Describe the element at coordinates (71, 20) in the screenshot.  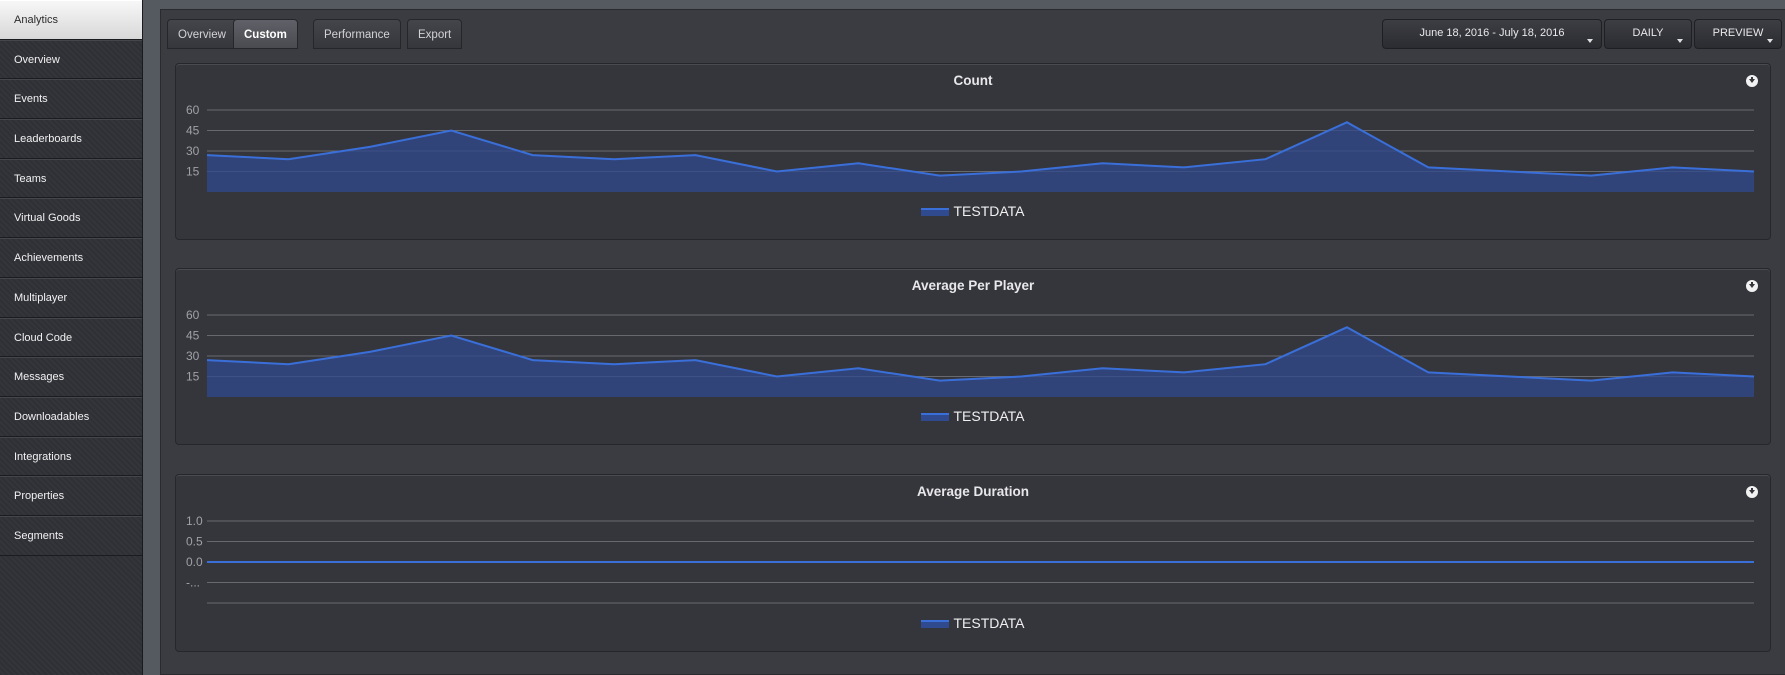
I see `sidebar-item-analytics: Analytics` at that location.